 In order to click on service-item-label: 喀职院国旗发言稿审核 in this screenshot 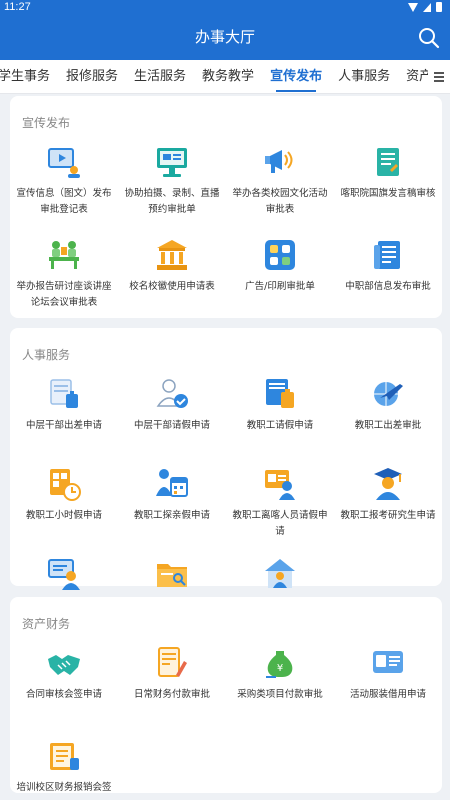, I will do `click(388, 193)`.